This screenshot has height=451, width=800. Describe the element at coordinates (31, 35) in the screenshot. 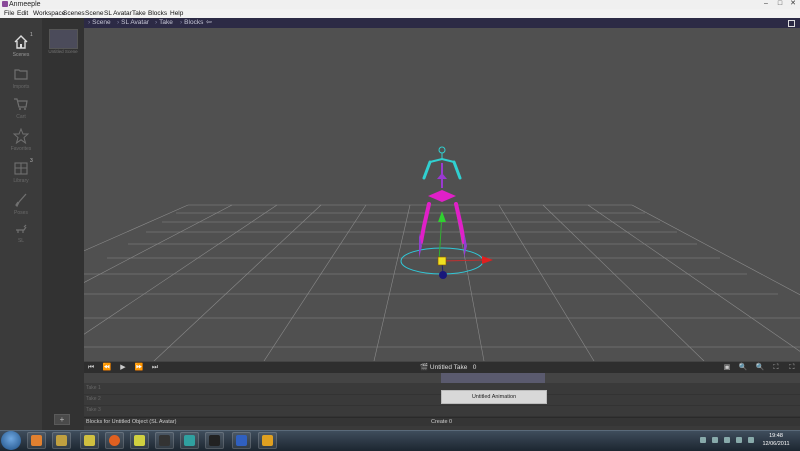

I see `scenes-badge: 1` at that location.